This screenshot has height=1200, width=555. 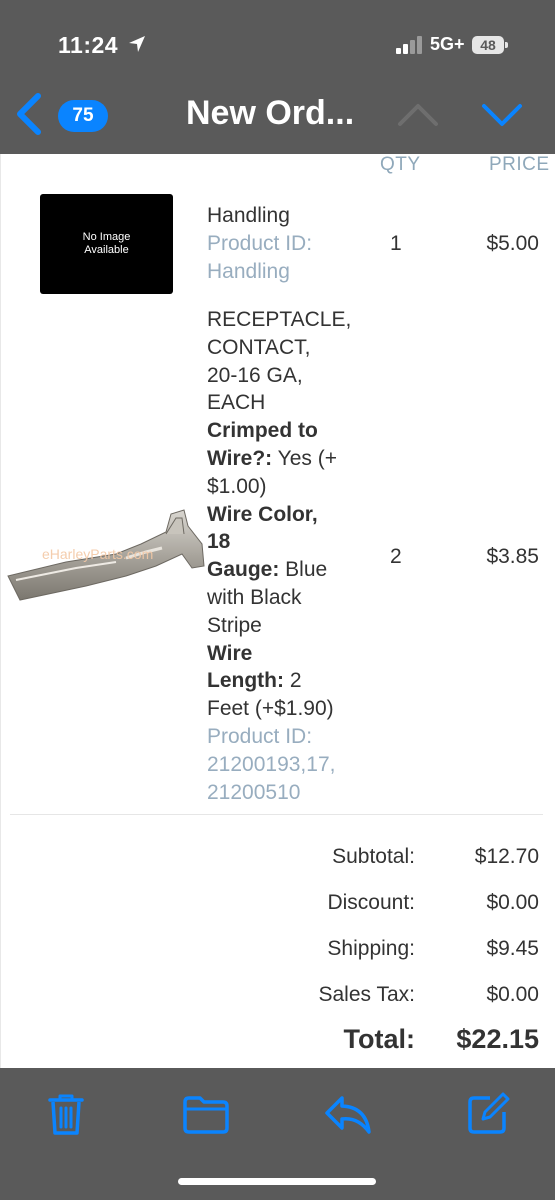 What do you see at coordinates (243, 570) in the screenshot?
I see `option-label: Gauge:` at bounding box center [243, 570].